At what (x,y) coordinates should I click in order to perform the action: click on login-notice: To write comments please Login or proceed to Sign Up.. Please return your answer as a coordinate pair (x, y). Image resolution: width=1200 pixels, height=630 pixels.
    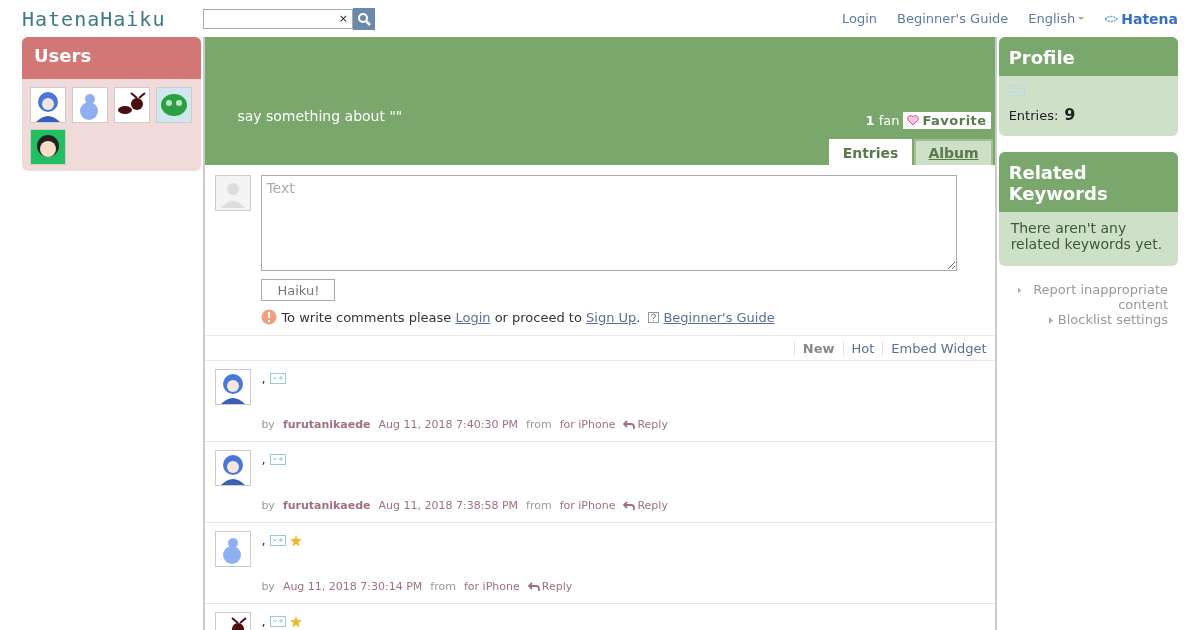
    Looking at the image, I should click on (461, 317).